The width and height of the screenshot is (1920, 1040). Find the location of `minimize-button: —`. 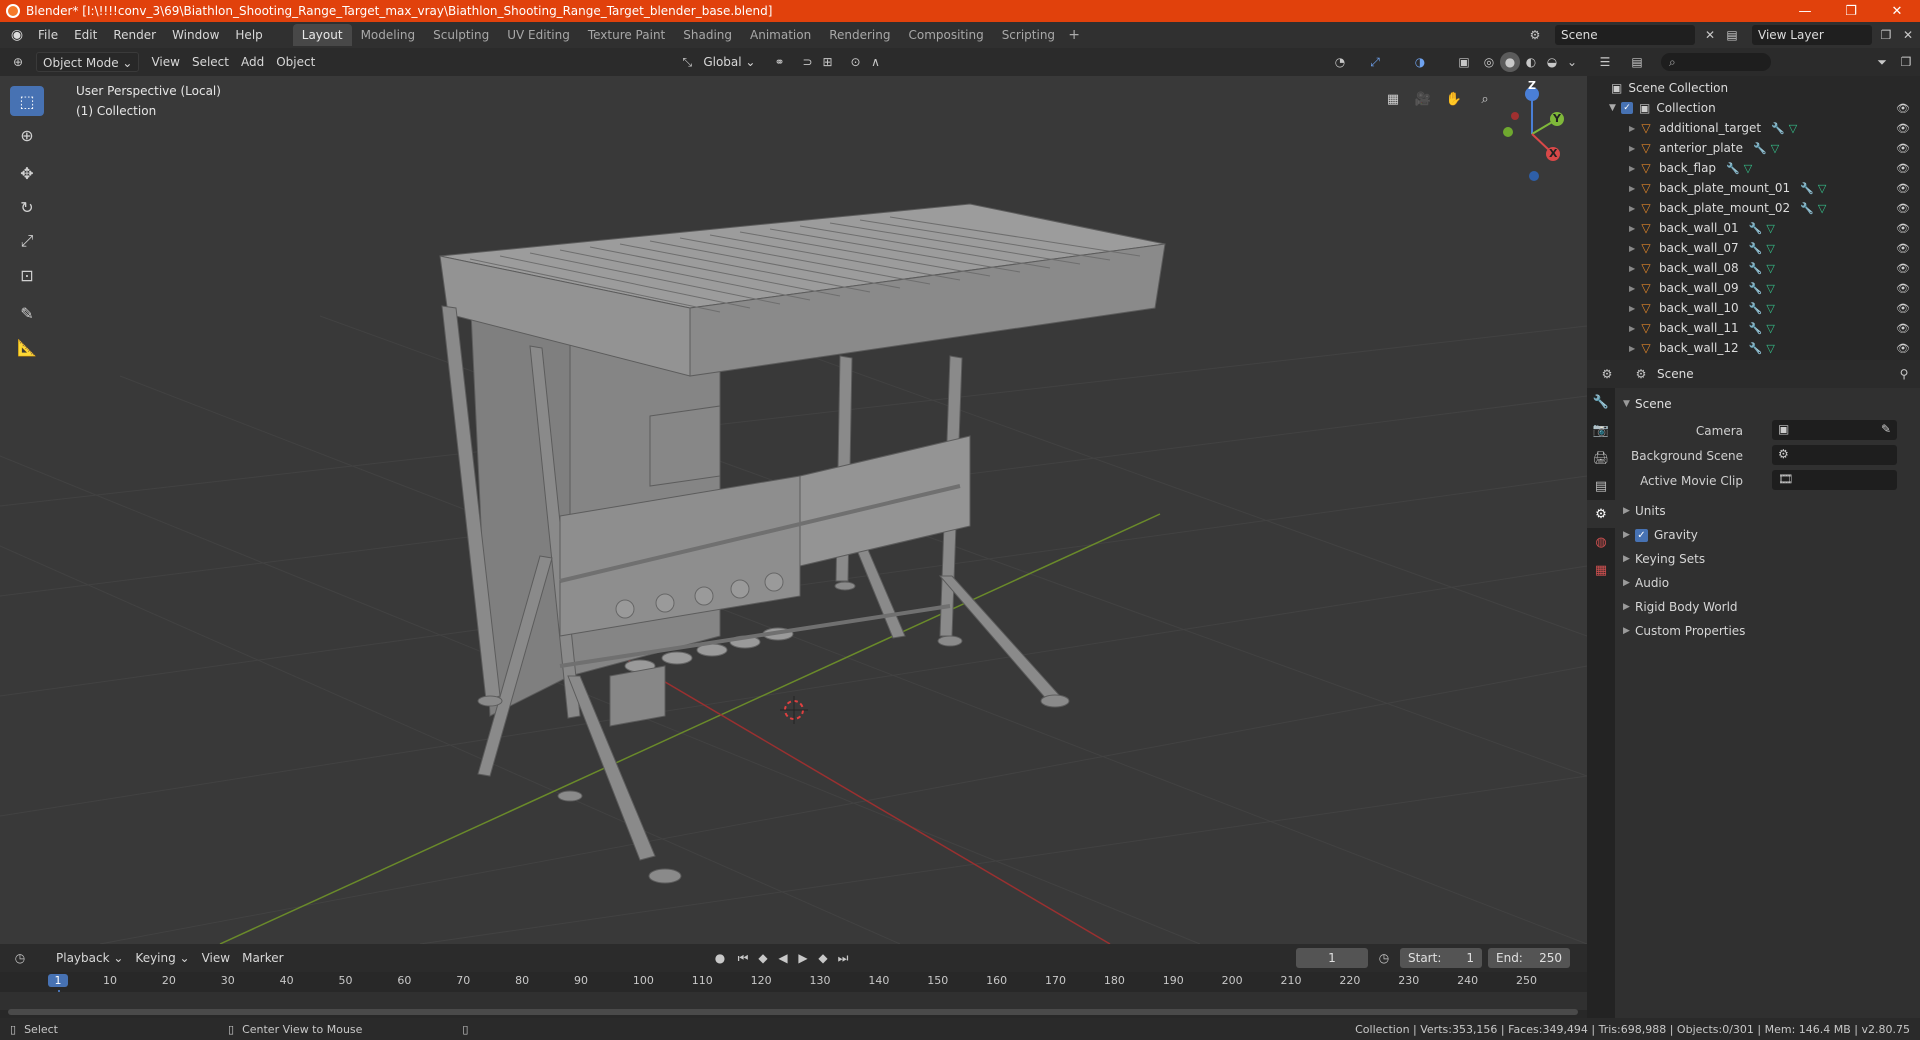

minimize-button: — is located at coordinates (1805, 11).